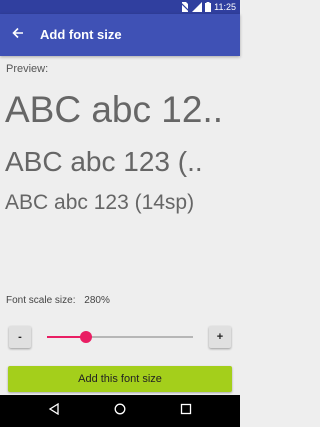 This screenshot has width=320, height=427. I want to click on nav-recents-button, so click(186, 411).